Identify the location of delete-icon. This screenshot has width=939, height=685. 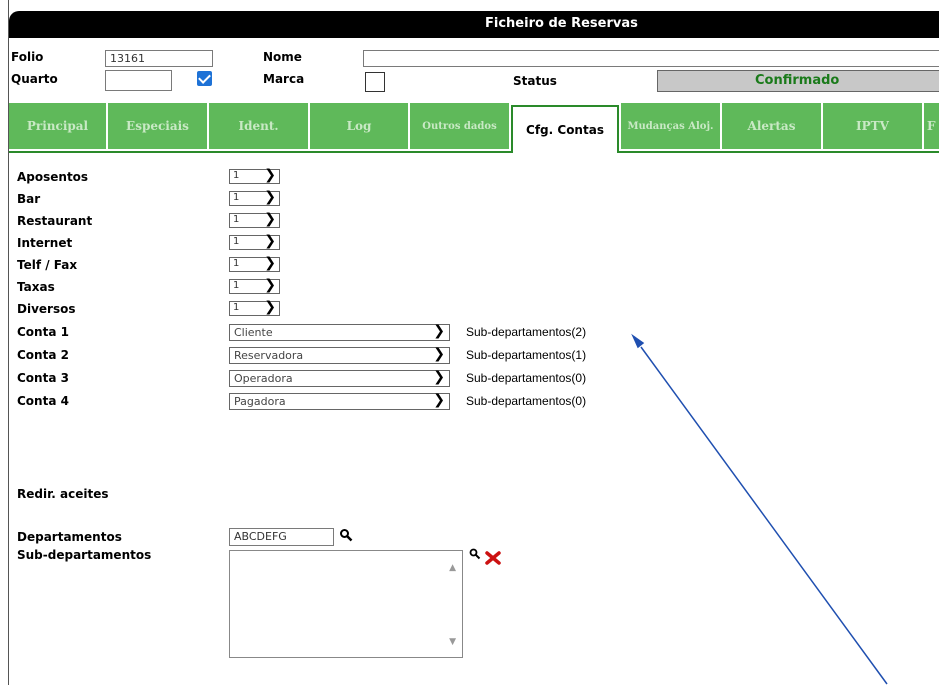
(493, 558).